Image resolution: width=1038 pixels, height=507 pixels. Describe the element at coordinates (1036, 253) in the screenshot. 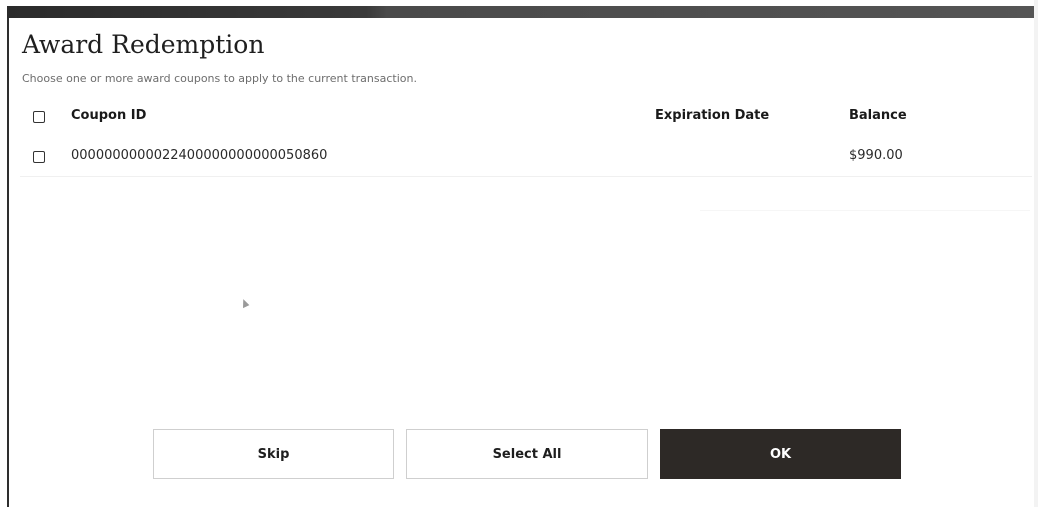

I see `right-border` at that location.